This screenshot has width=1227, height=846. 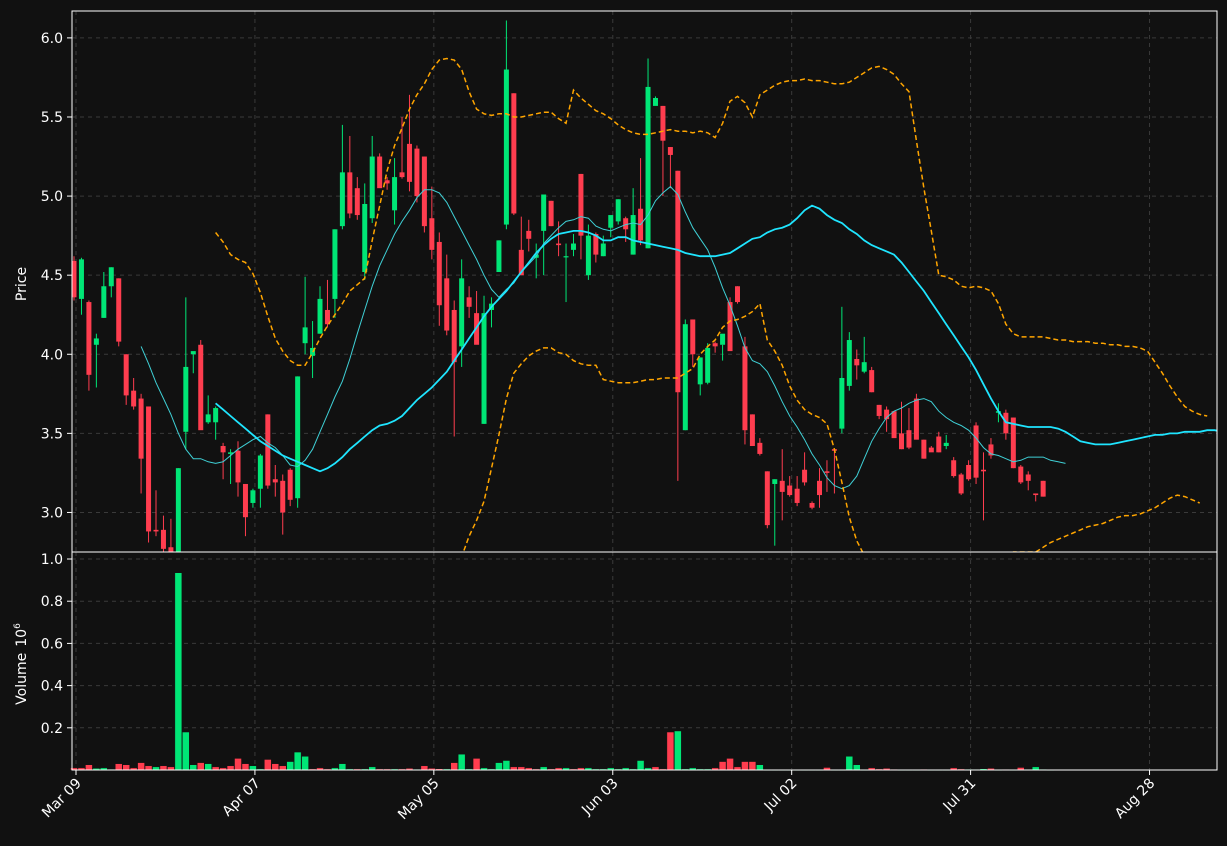 I want to click on volume-ytick-label: 0.8, so click(x=52, y=602).